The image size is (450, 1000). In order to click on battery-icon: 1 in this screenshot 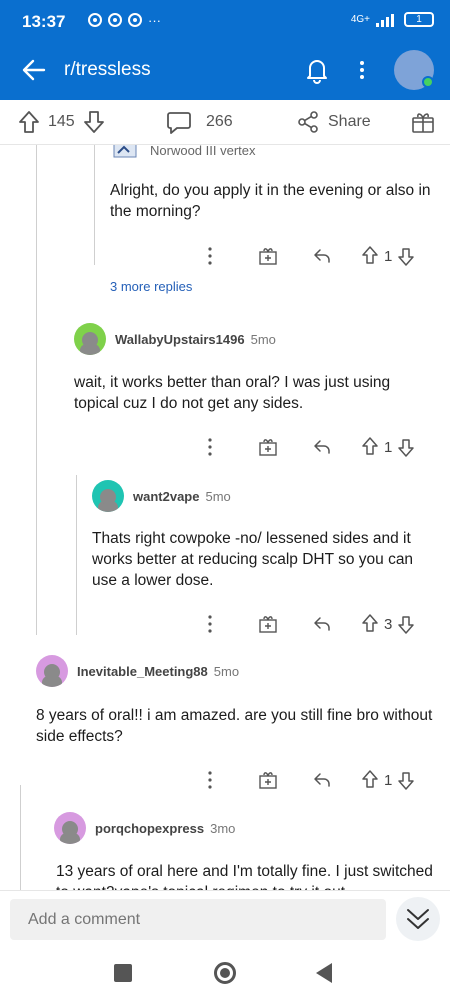, I will do `click(419, 19)`.